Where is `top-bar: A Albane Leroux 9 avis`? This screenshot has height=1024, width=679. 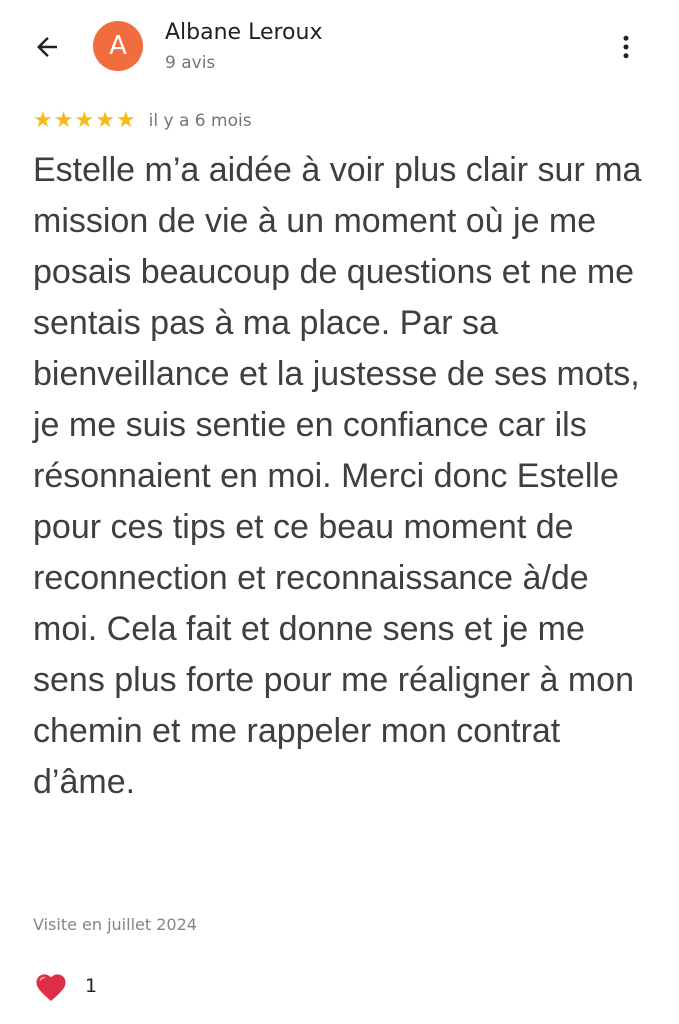
top-bar: A Albane Leroux 9 avis is located at coordinates (339, 45).